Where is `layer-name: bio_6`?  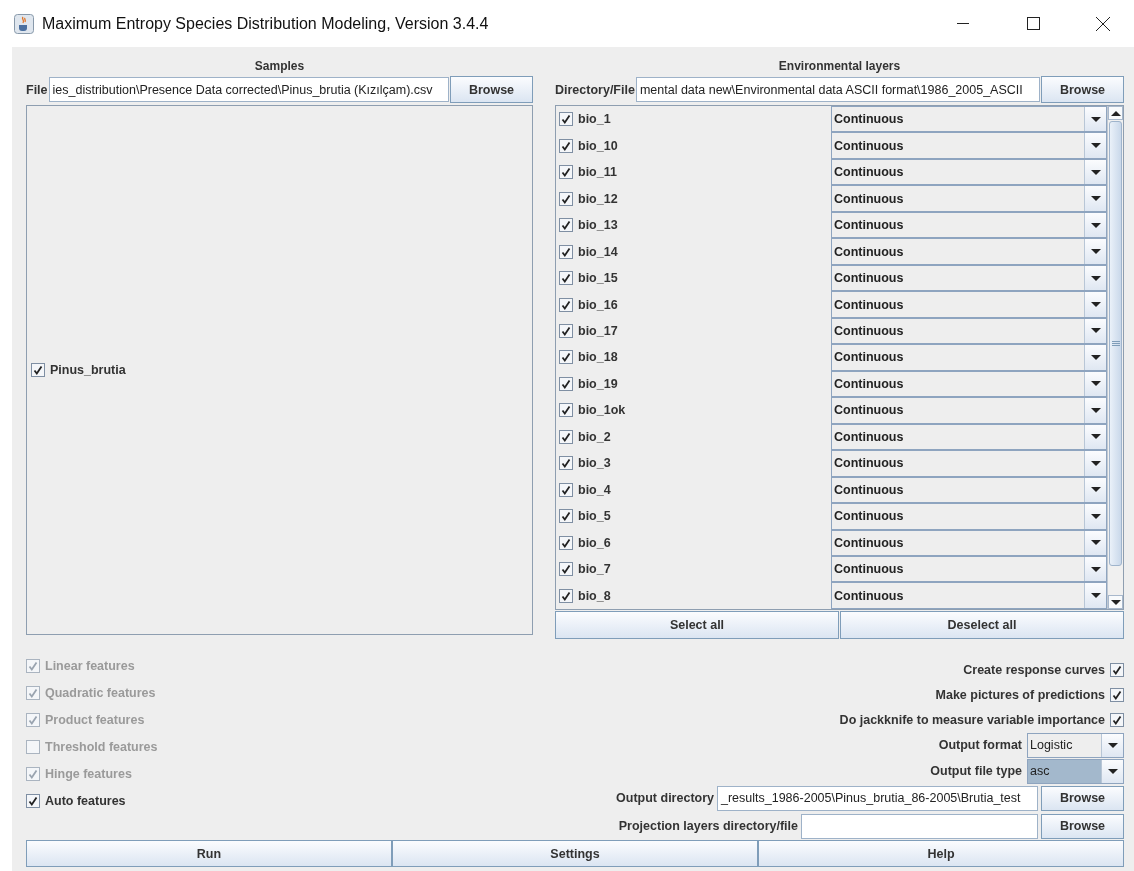 layer-name: bio_6 is located at coordinates (594, 542).